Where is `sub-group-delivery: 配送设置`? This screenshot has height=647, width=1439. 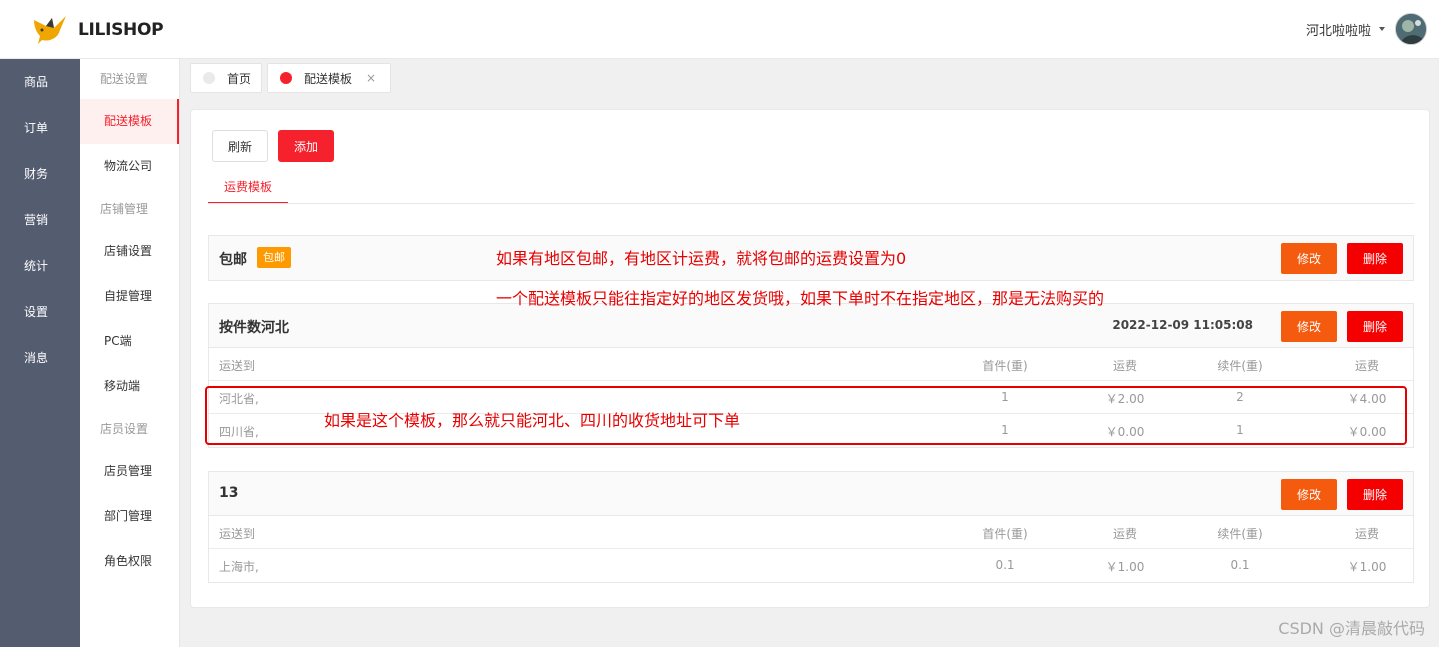 sub-group-delivery: 配送设置 is located at coordinates (124, 79).